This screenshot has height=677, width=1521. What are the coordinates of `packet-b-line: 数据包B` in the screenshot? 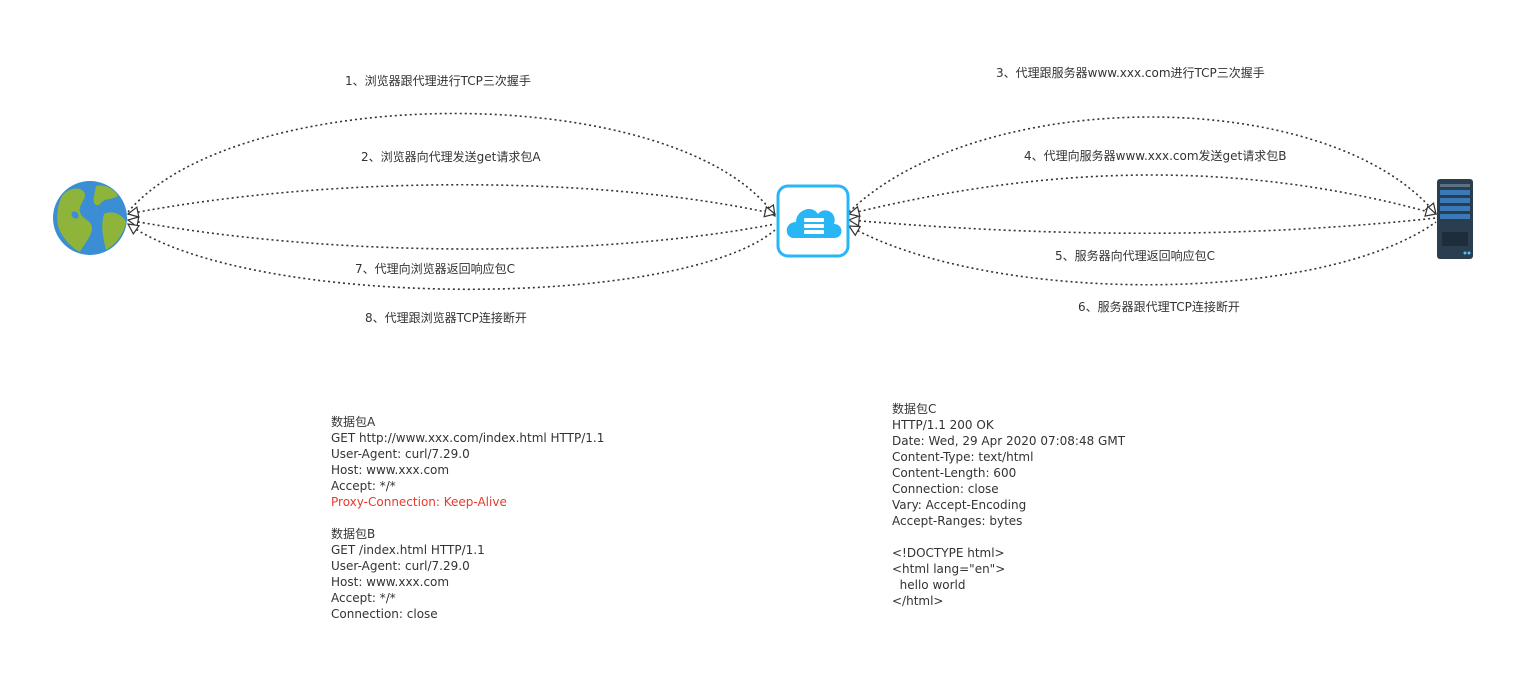 It's located at (353, 534).